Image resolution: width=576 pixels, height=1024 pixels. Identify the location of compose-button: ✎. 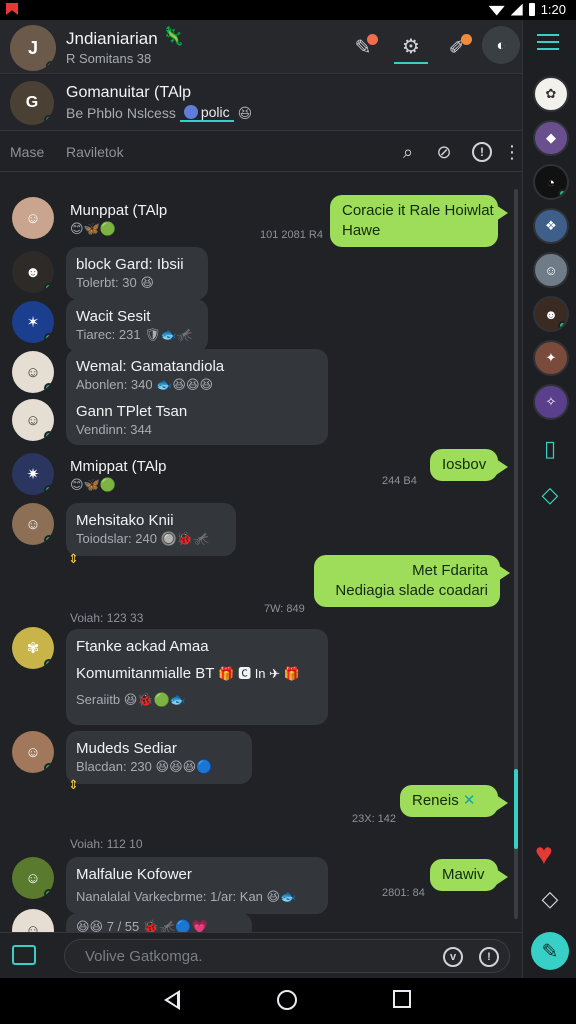
(550, 951).